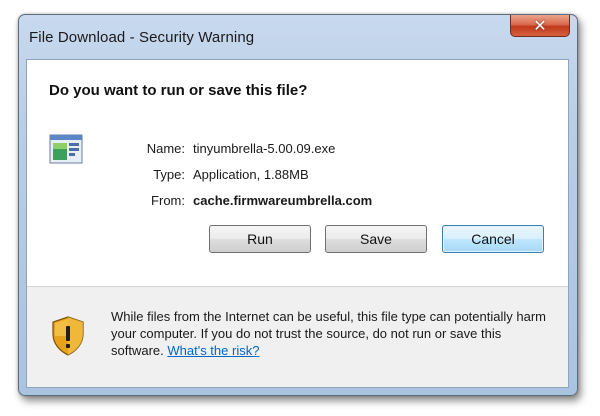 The image size is (600, 416). I want to click on close-button: ✕, so click(540, 26).